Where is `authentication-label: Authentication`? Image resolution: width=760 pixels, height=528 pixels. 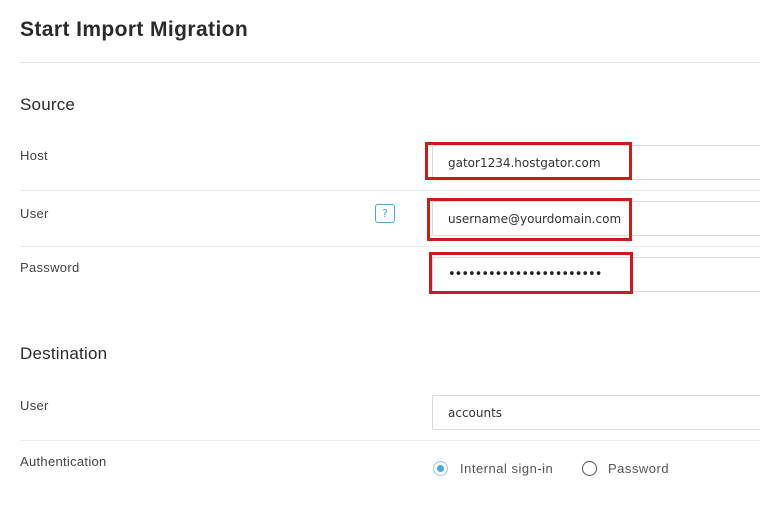
authentication-label: Authentication is located at coordinates (63, 461).